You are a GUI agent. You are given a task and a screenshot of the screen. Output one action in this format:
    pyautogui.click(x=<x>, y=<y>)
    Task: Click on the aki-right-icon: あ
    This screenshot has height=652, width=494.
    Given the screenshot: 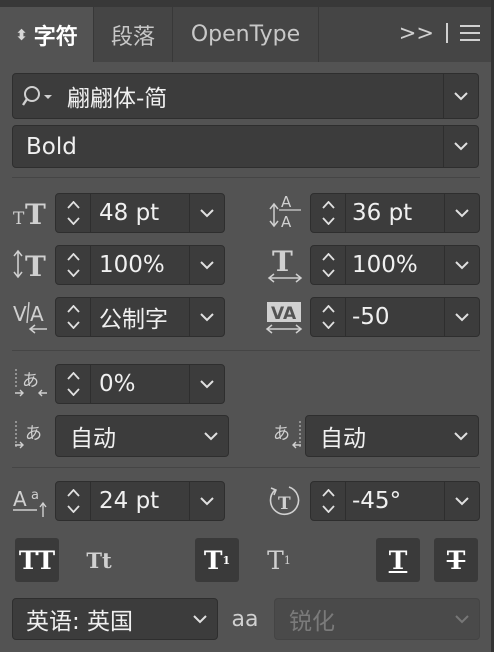 What is the action you would take?
    pyautogui.click(x=286, y=435)
    